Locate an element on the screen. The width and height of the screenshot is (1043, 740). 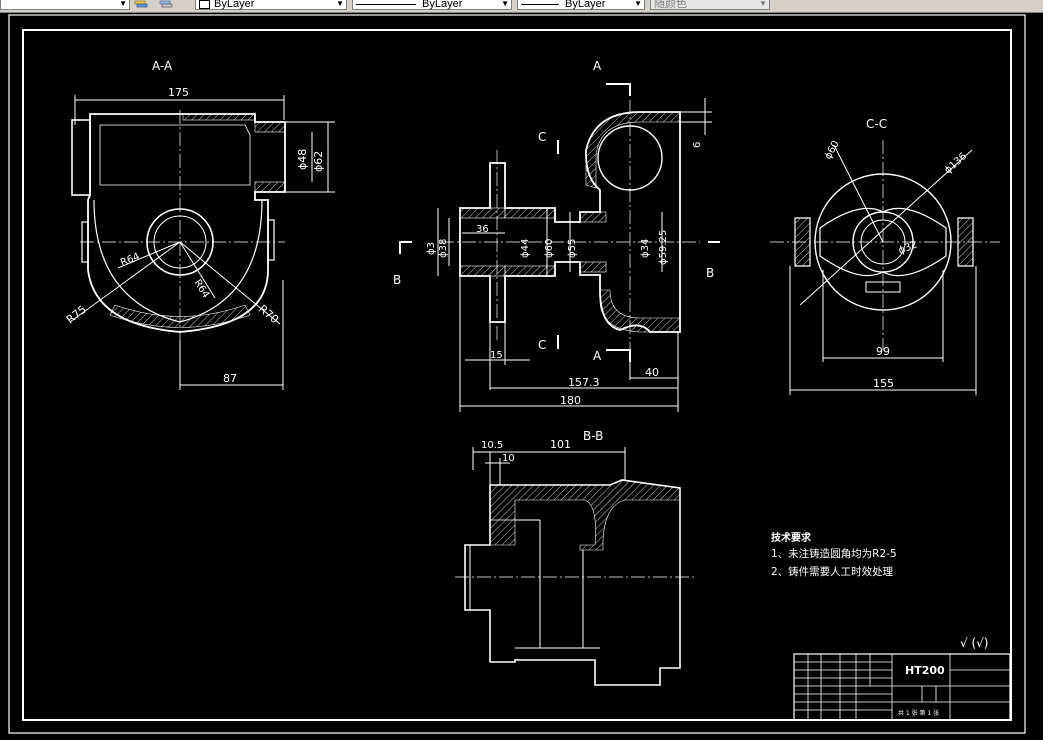
color-control-value: ByLayer is located at coordinates (234, 5).